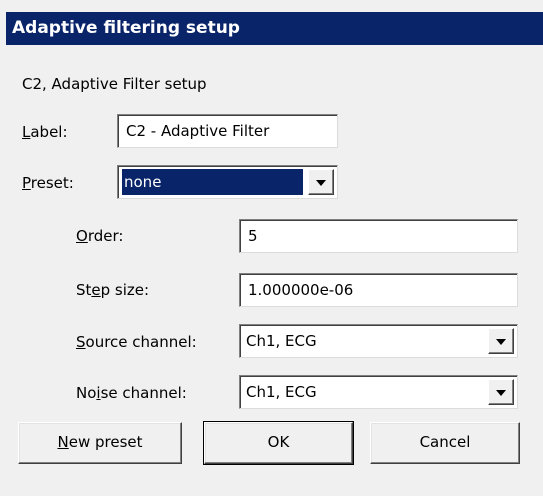  I want to click on source-channel-dropdown-button, so click(501, 341).